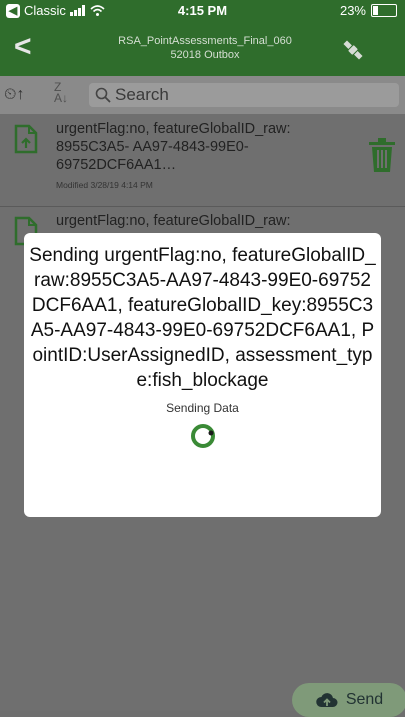 Image resolution: width=405 pixels, height=717 pixels. Describe the element at coordinates (382, 155) in the screenshot. I see `trash-icon` at that location.